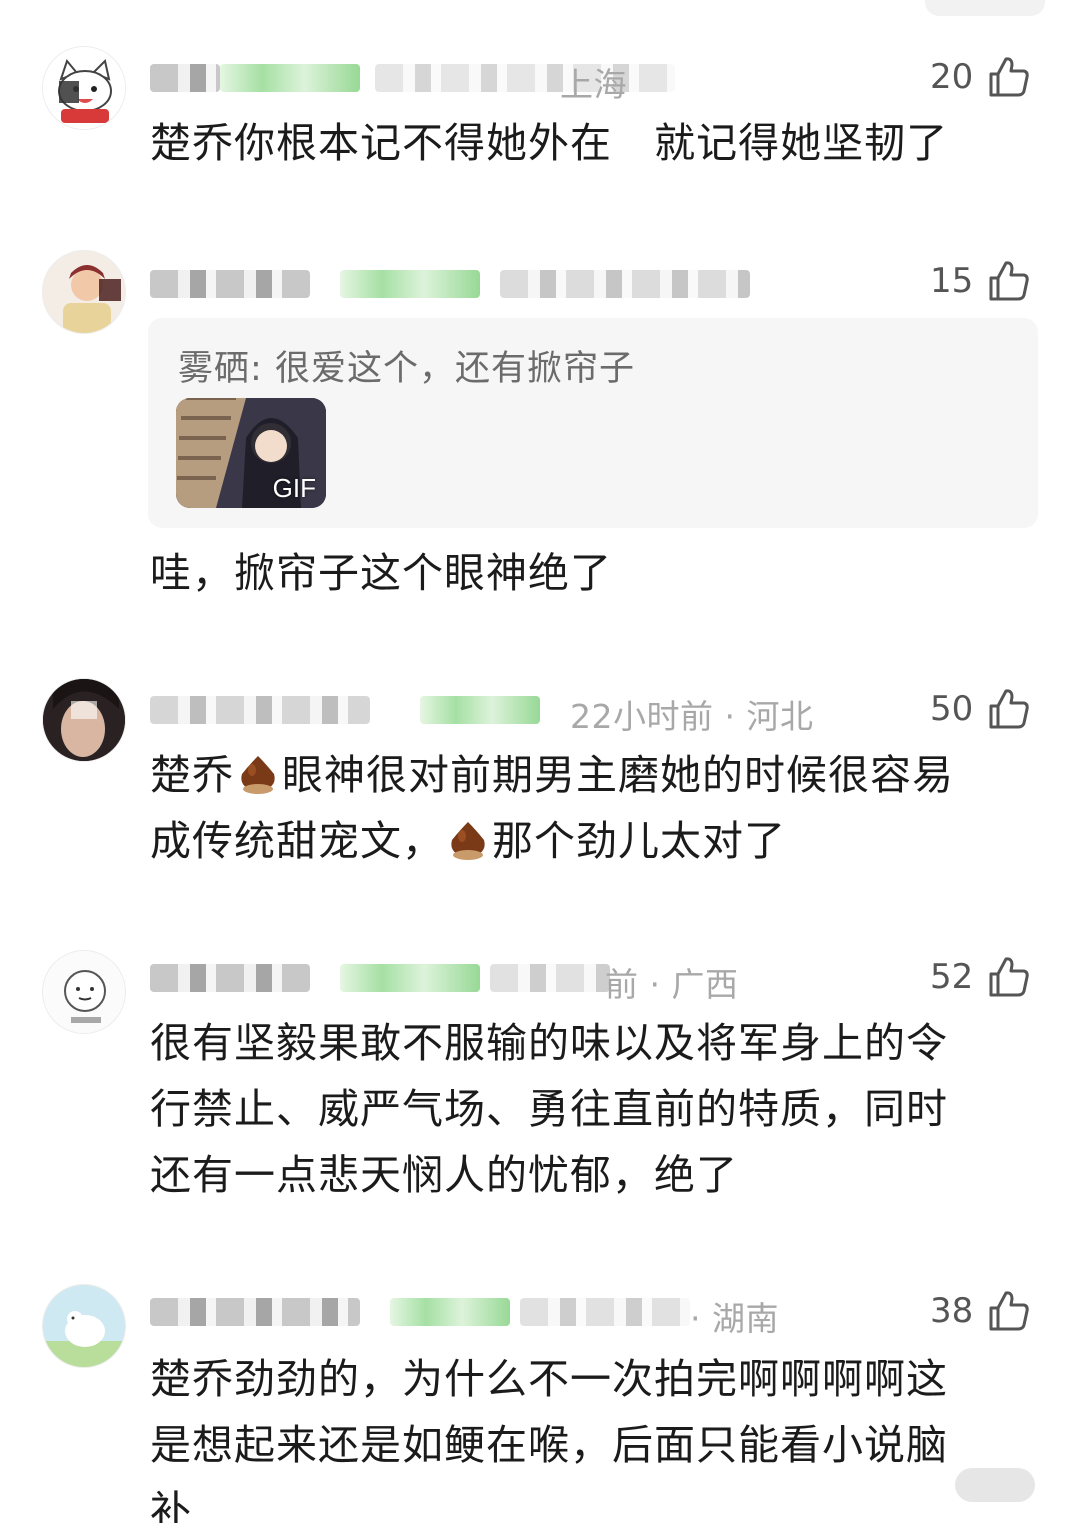 The height and width of the screenshot is (1523, 1080). I want to click on like-count: 52, so click(952, 977).